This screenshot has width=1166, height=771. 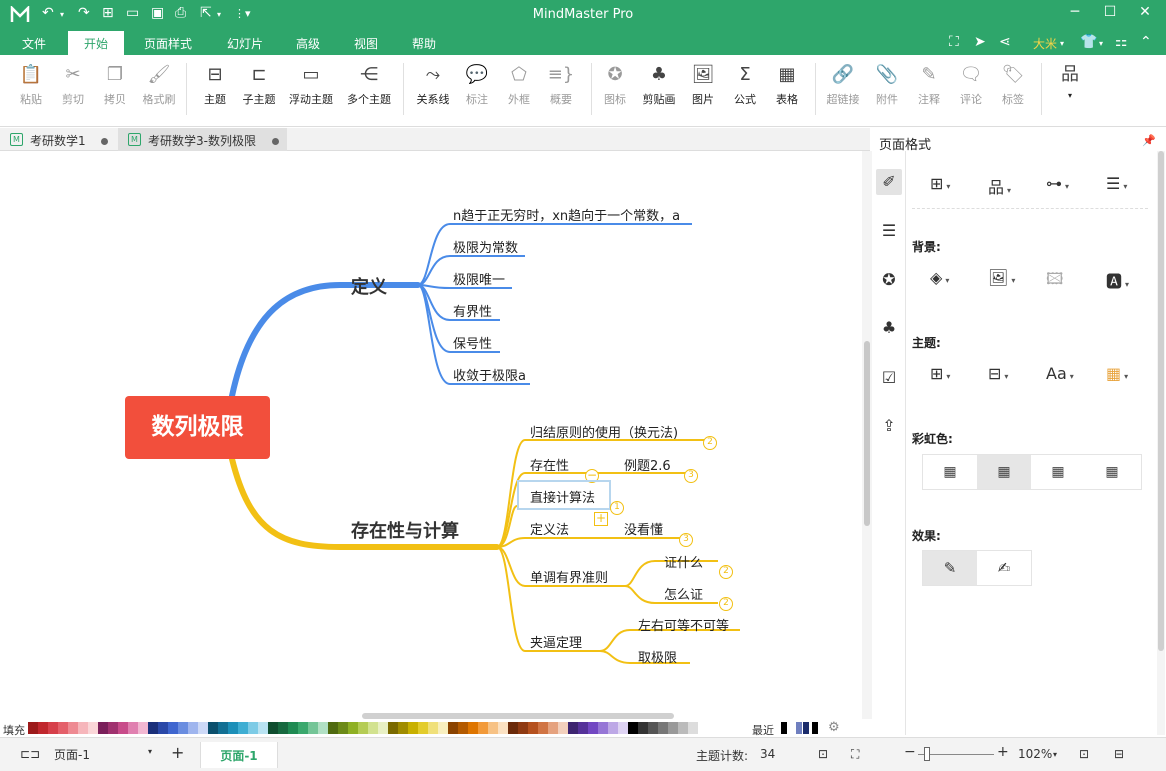 I want to click on add-page-icon: +, so click(x=177, y=752).